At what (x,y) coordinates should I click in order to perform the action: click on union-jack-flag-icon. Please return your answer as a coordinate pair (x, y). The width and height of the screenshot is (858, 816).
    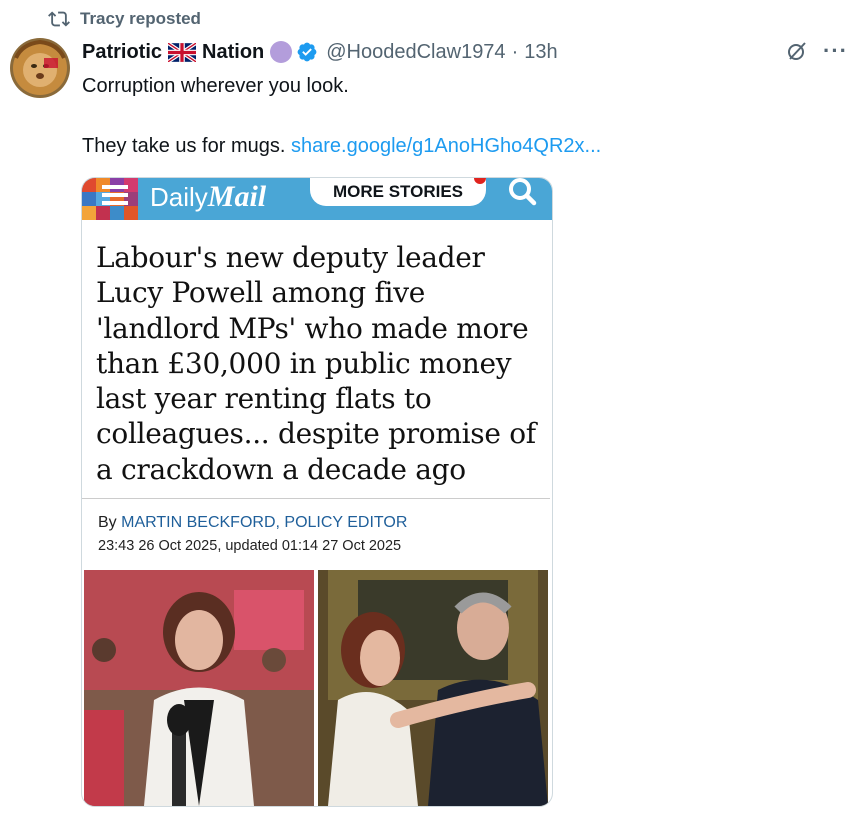
    Looking at the image, I should click on (182, 52).